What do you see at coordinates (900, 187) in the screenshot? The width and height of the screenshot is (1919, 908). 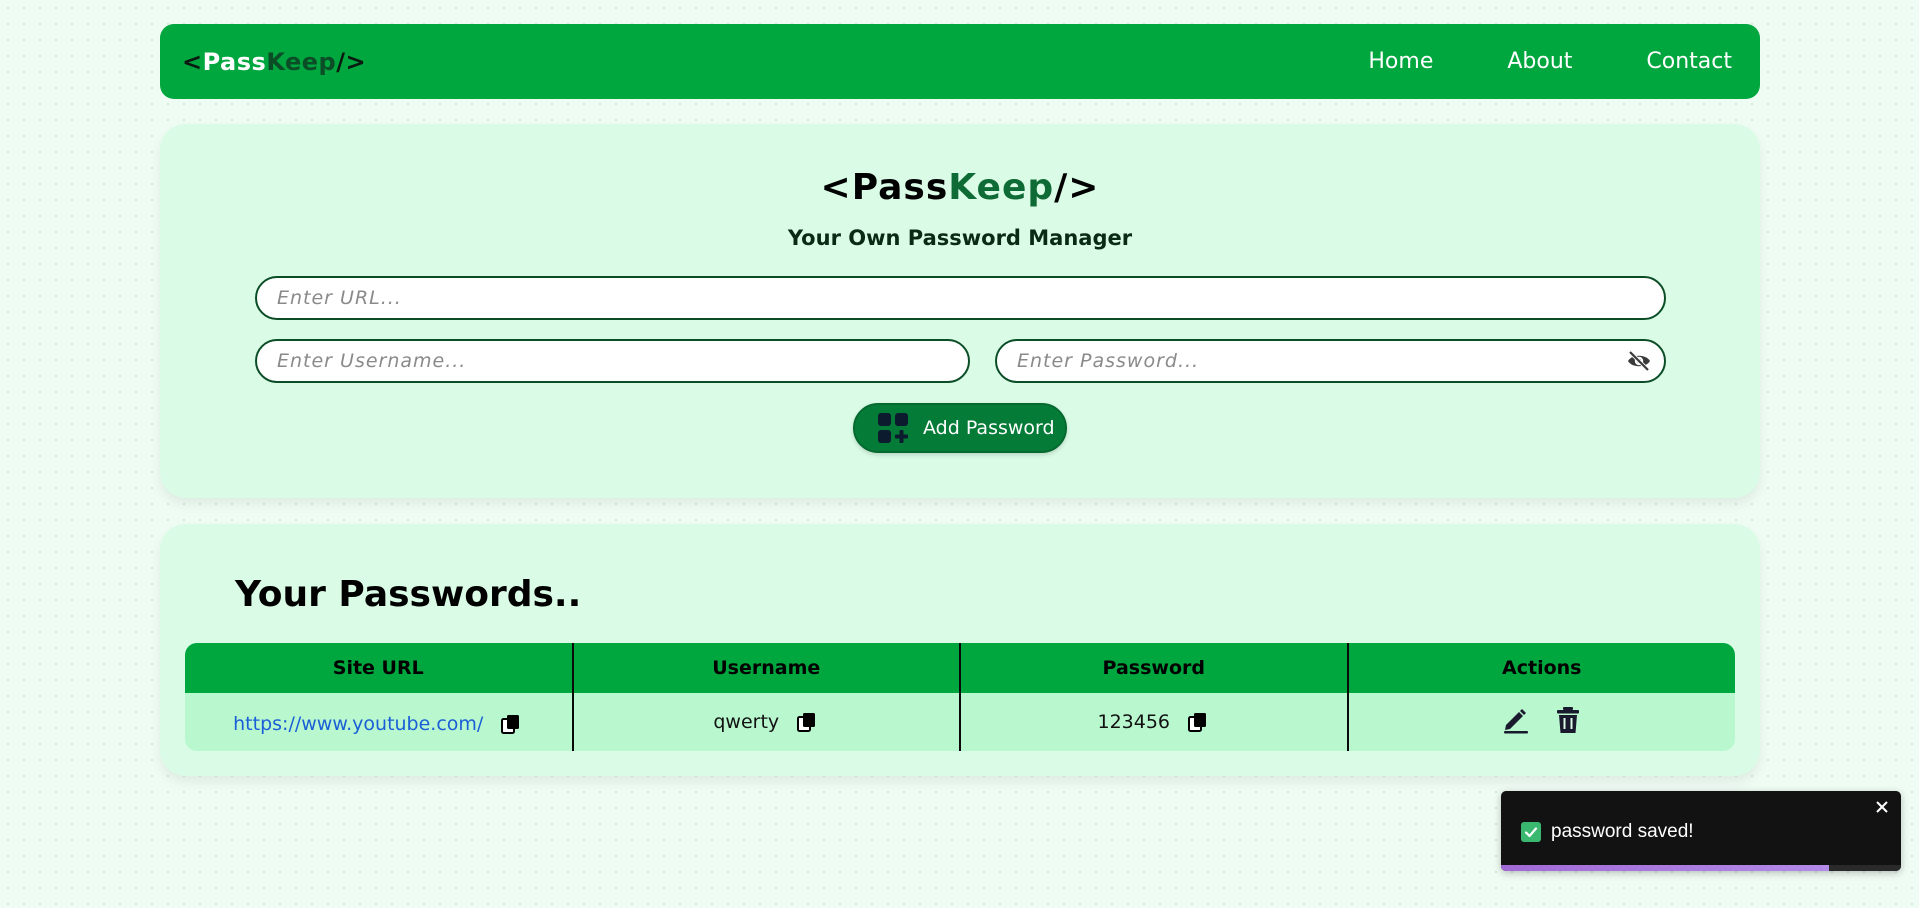 I see `title-pass-text: Pass` at bounding box center [900, 187].